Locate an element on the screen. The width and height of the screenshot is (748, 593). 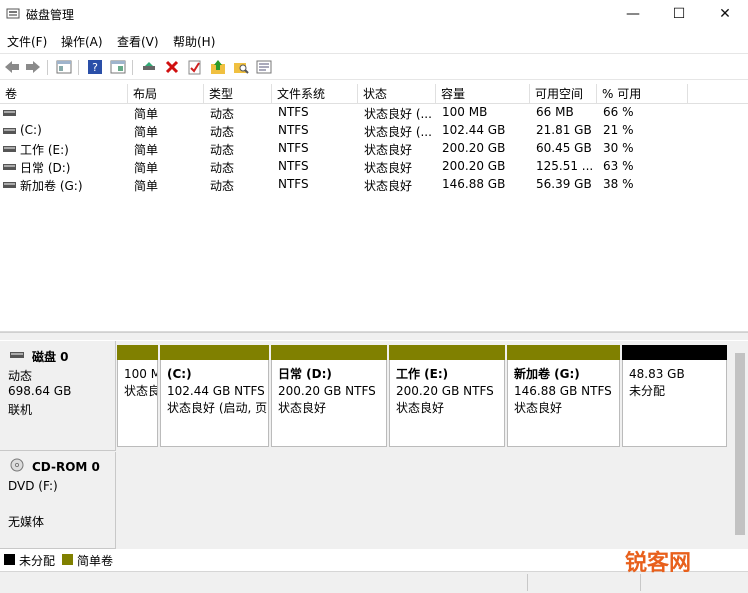
disk-name: 磁盘 0 is located at coordinates (50, 357).